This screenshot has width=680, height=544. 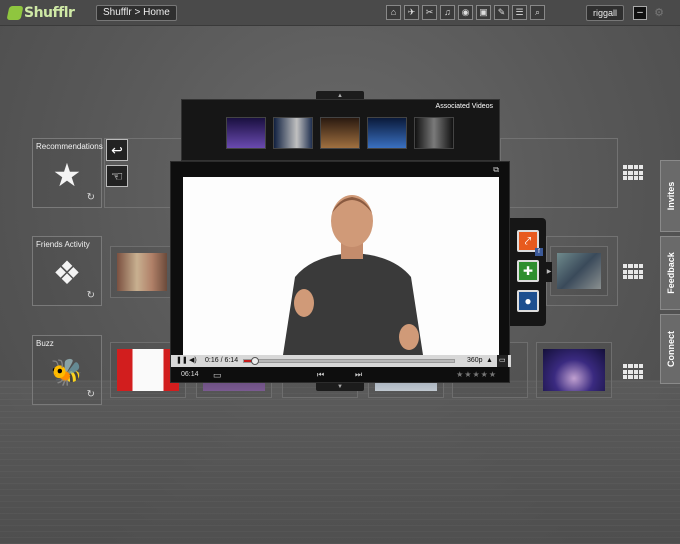 What do you see at coordinates (519, 12) in the screenshot?
I see `list-tool-icon: ☰` at bounding box center [519, 12].